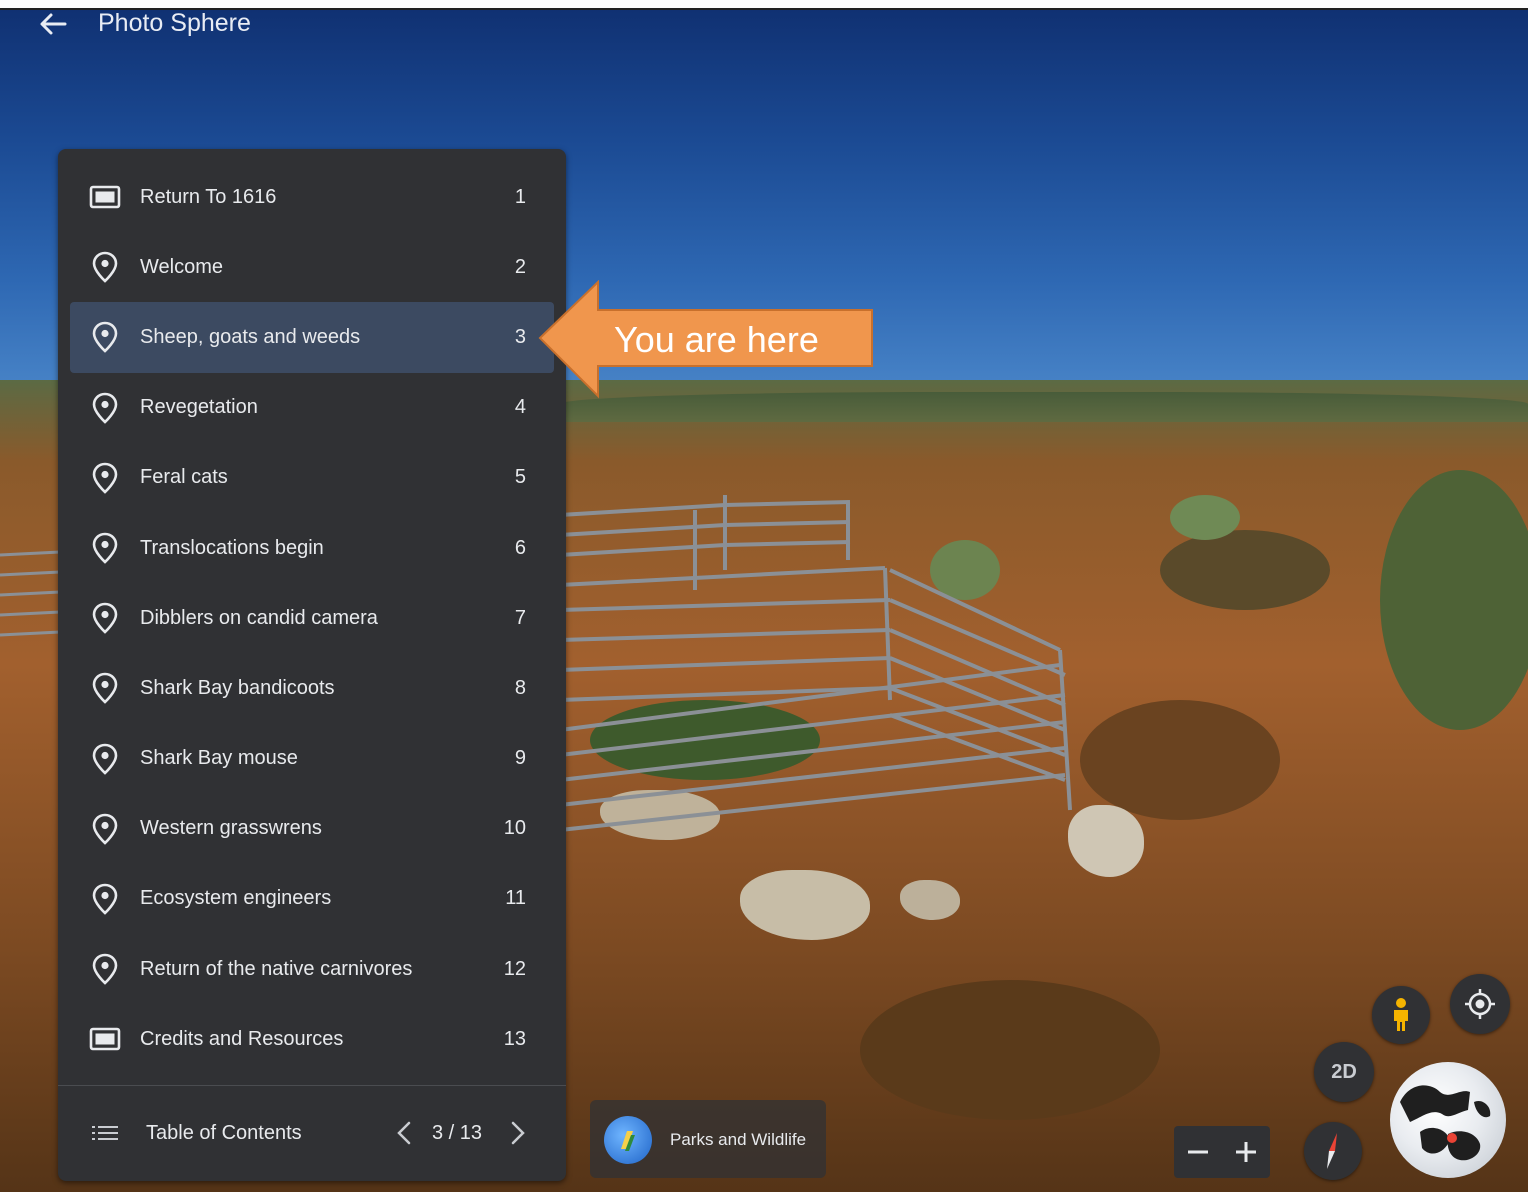  I want to click on toc-item-label: Dibblers on candid camera, so click(259, 617).